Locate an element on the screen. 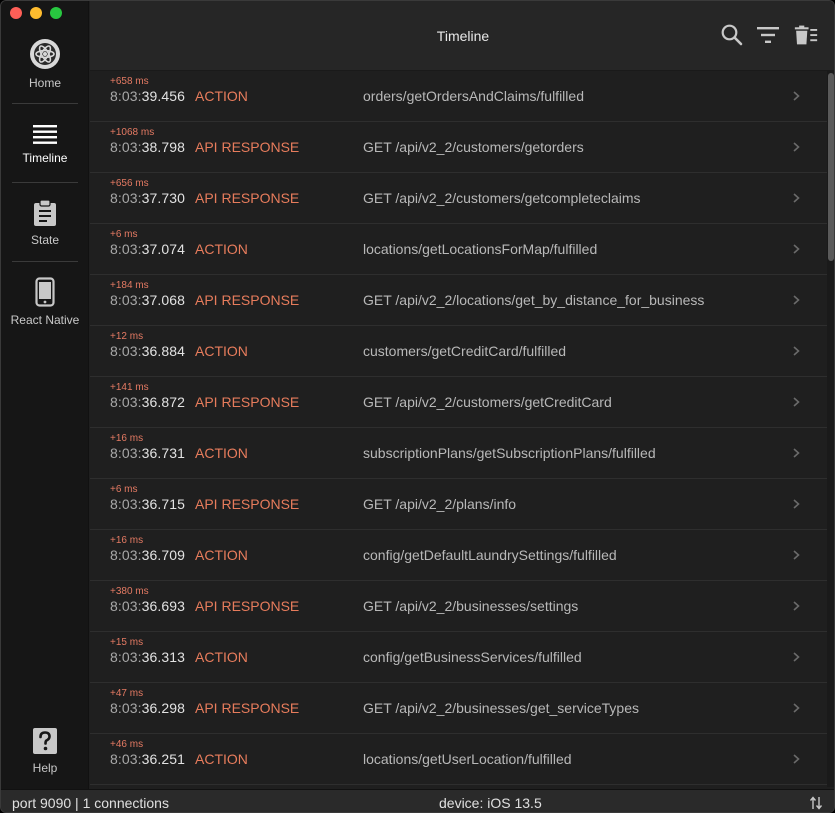  sidebar-item-react-native: React Native is located at coordinates (45, 301).